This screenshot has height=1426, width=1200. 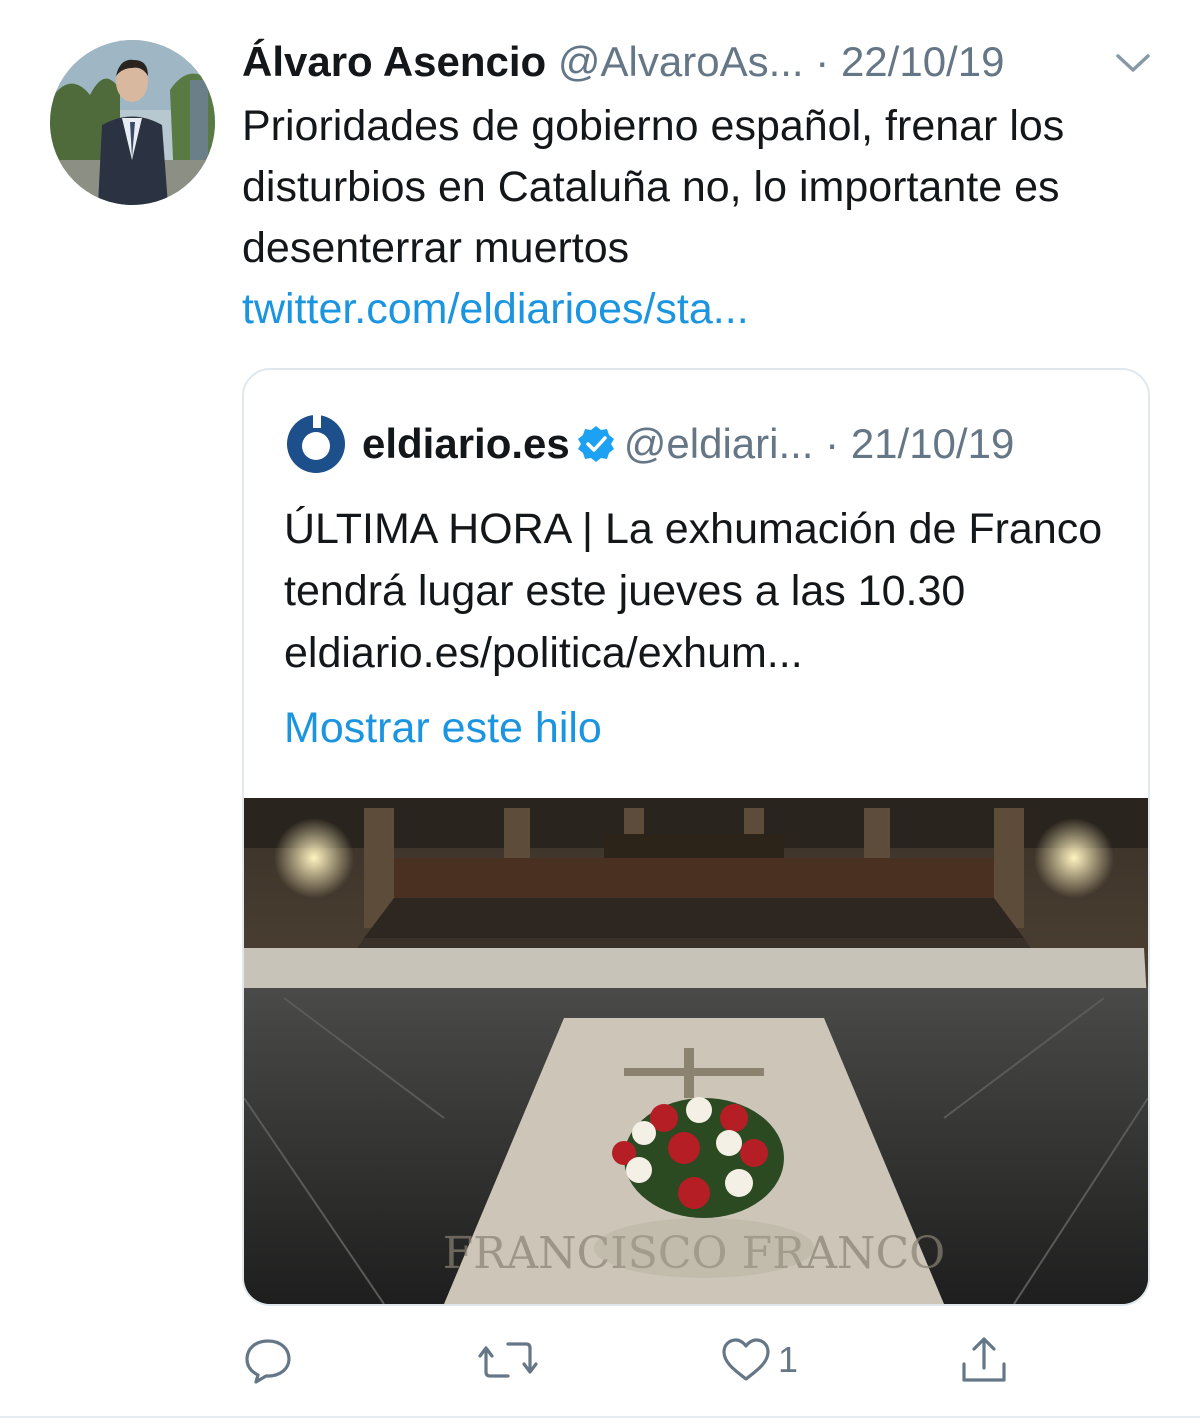 I want to click on heart-icon, so click(x=746, y=1360).